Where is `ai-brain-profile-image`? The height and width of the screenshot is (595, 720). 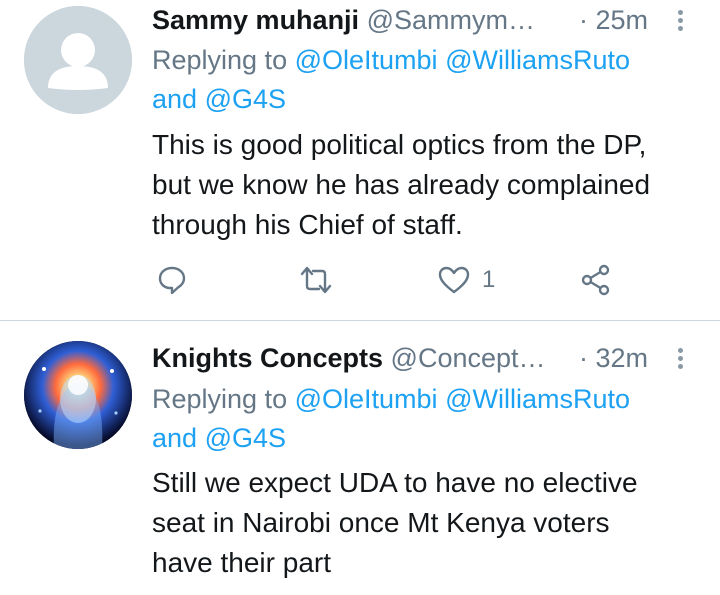 ai-brain-profile-image is located at coordinates (78, 395).